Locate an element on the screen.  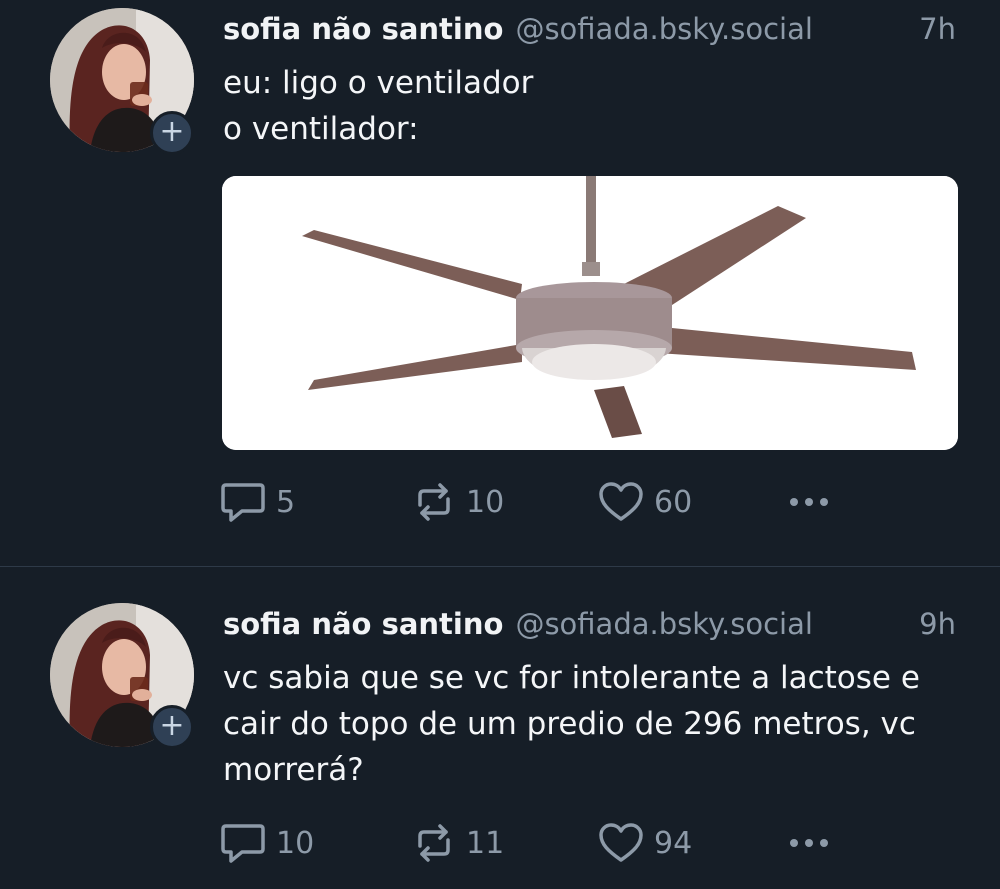
post-actions: 10 11 94 is located at coordinates (540, 843).